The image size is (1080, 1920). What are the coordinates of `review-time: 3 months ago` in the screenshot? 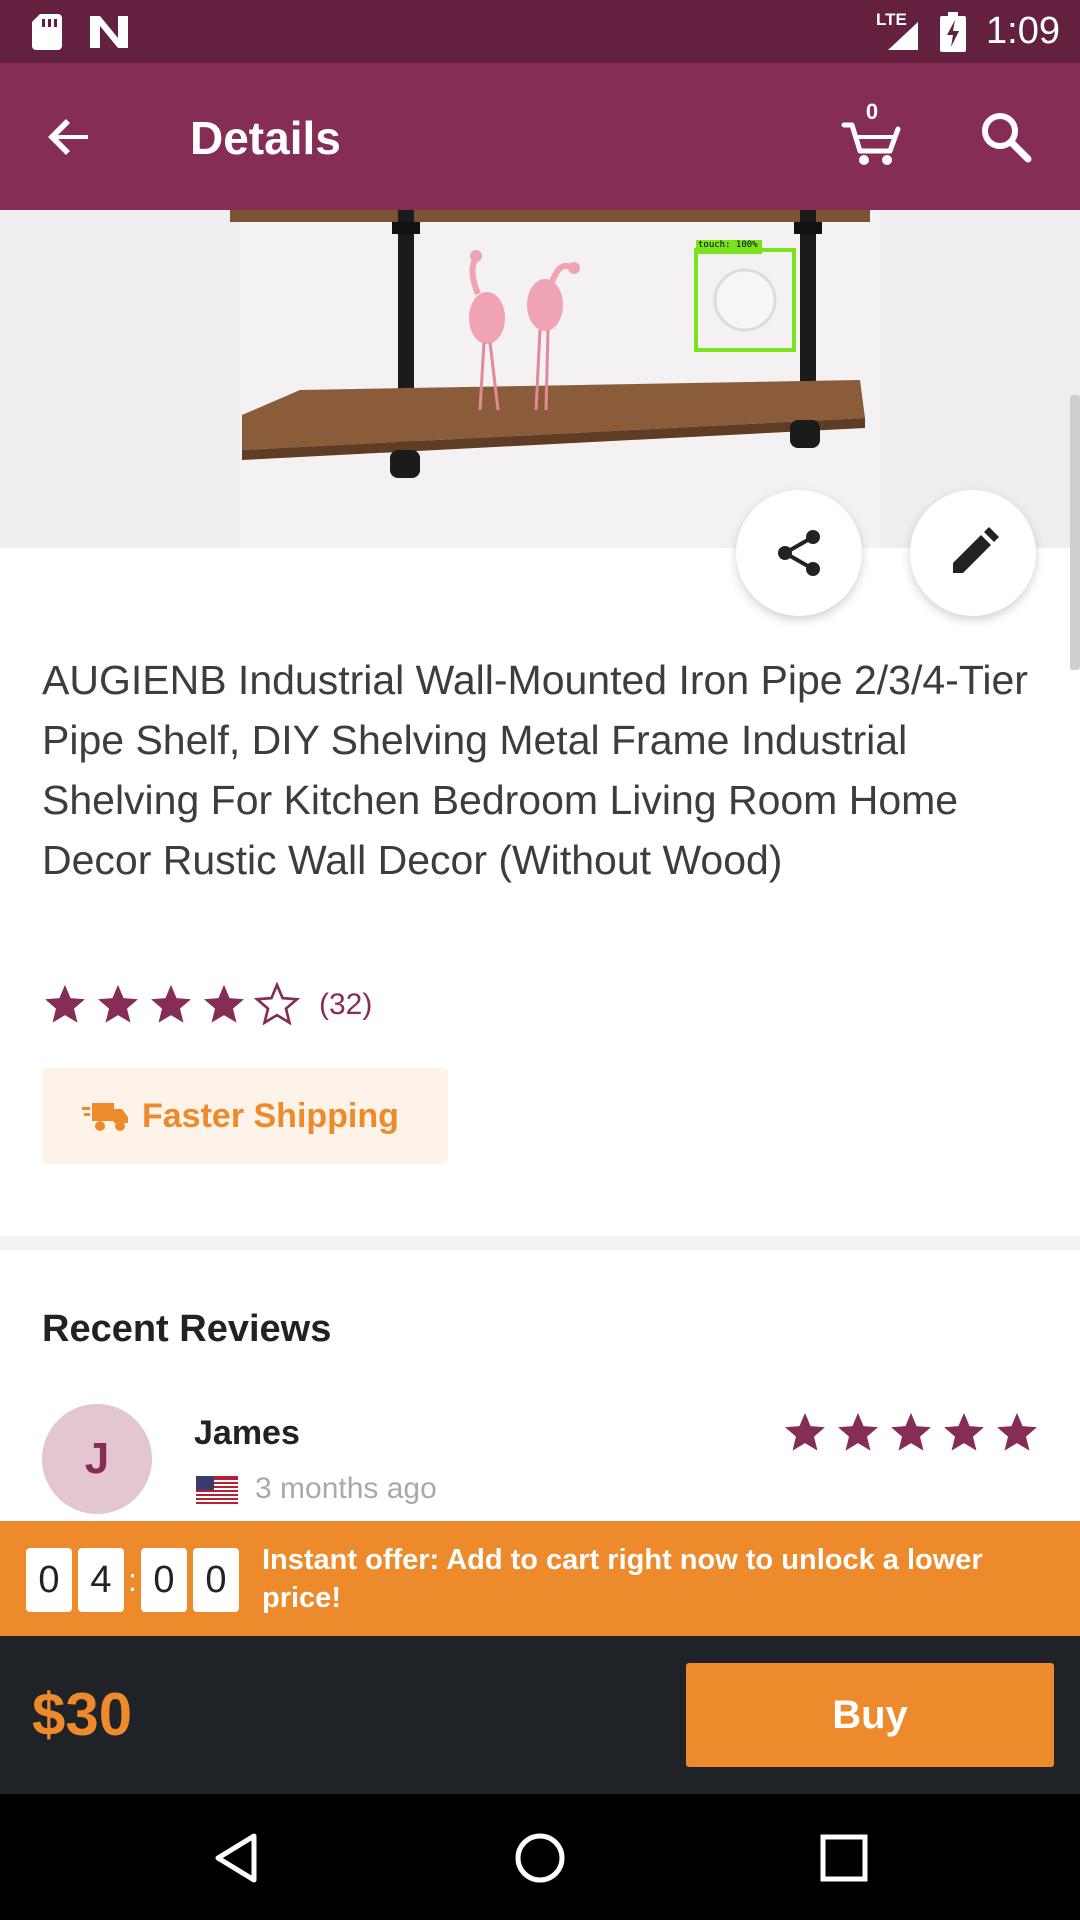 It's located at (346, 1488).